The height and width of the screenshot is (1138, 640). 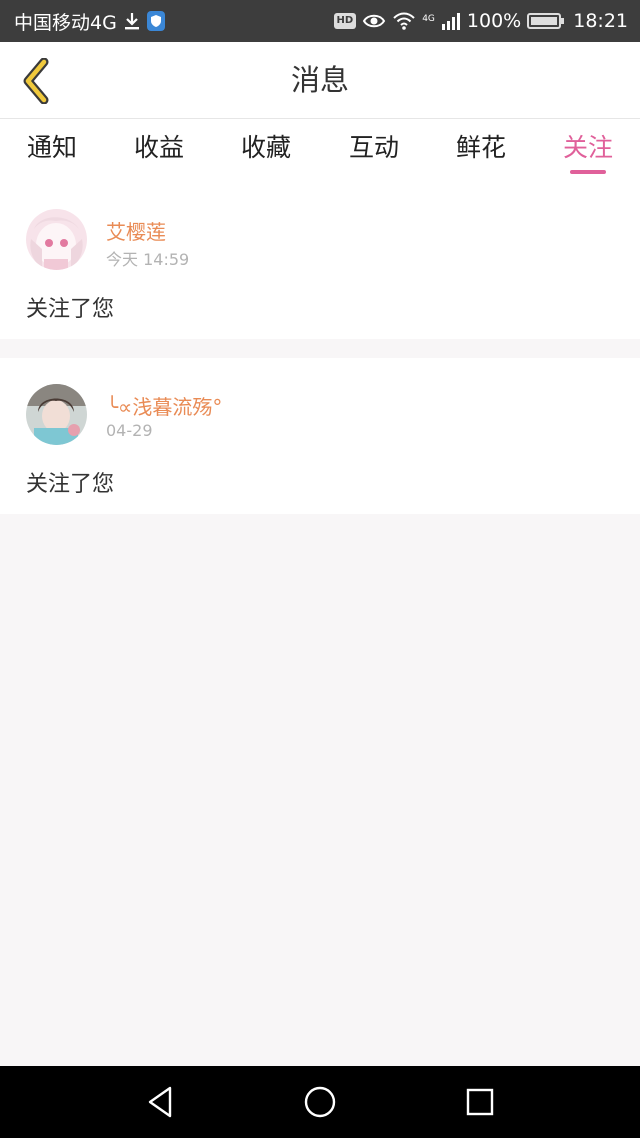 I want to click on tab-follows: 关注, so click(x=588, y=151).